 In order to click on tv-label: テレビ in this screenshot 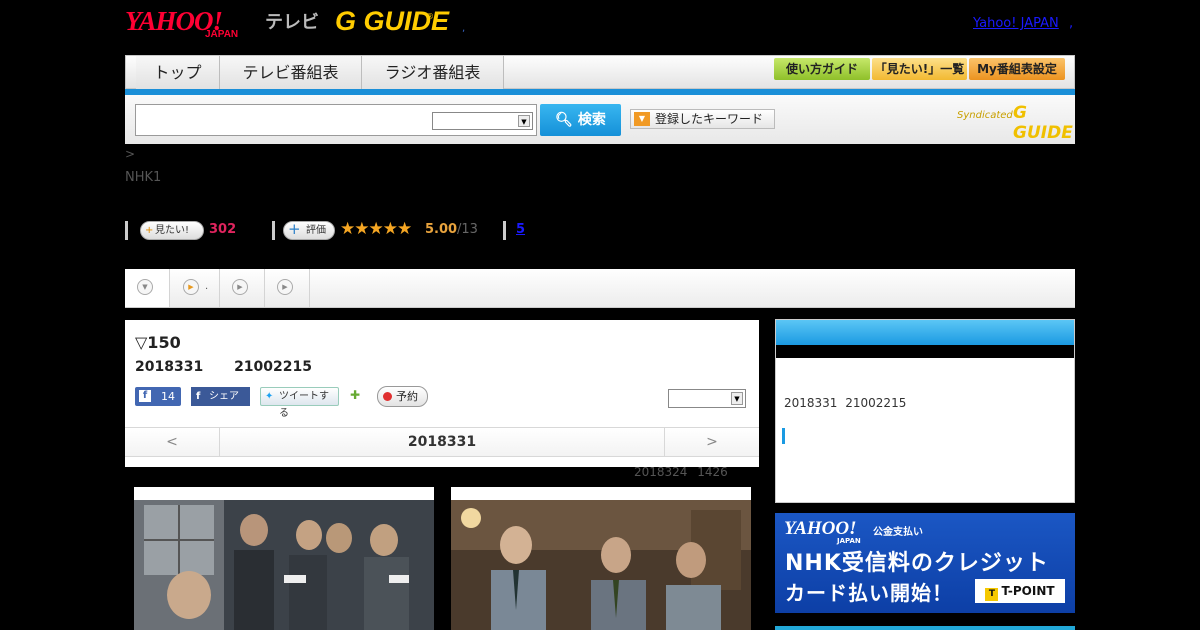, I will do `click(292, 22)`.